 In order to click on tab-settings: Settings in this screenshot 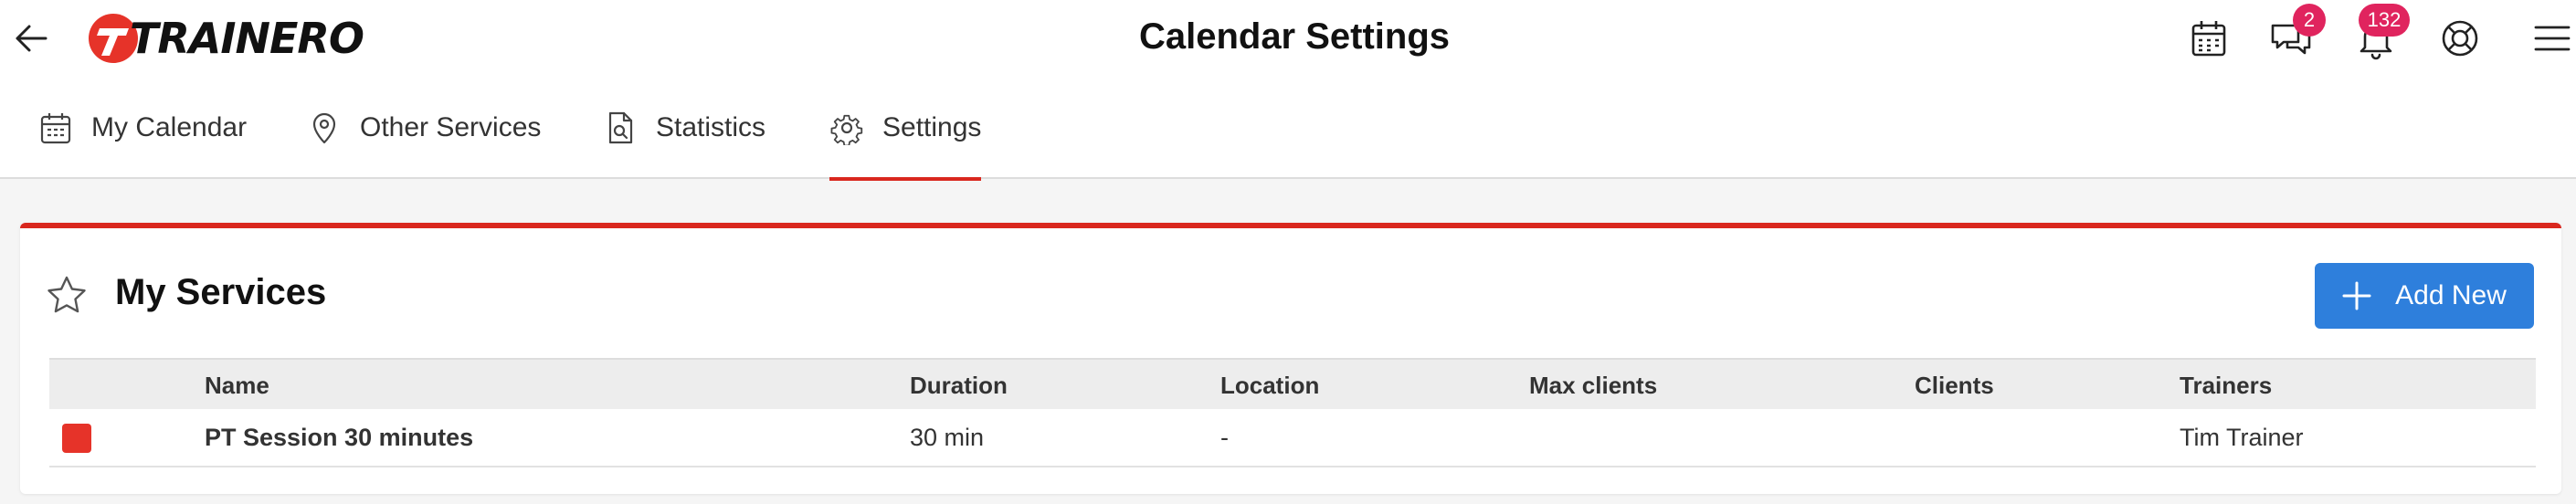, I will do `click(905, 129)`.